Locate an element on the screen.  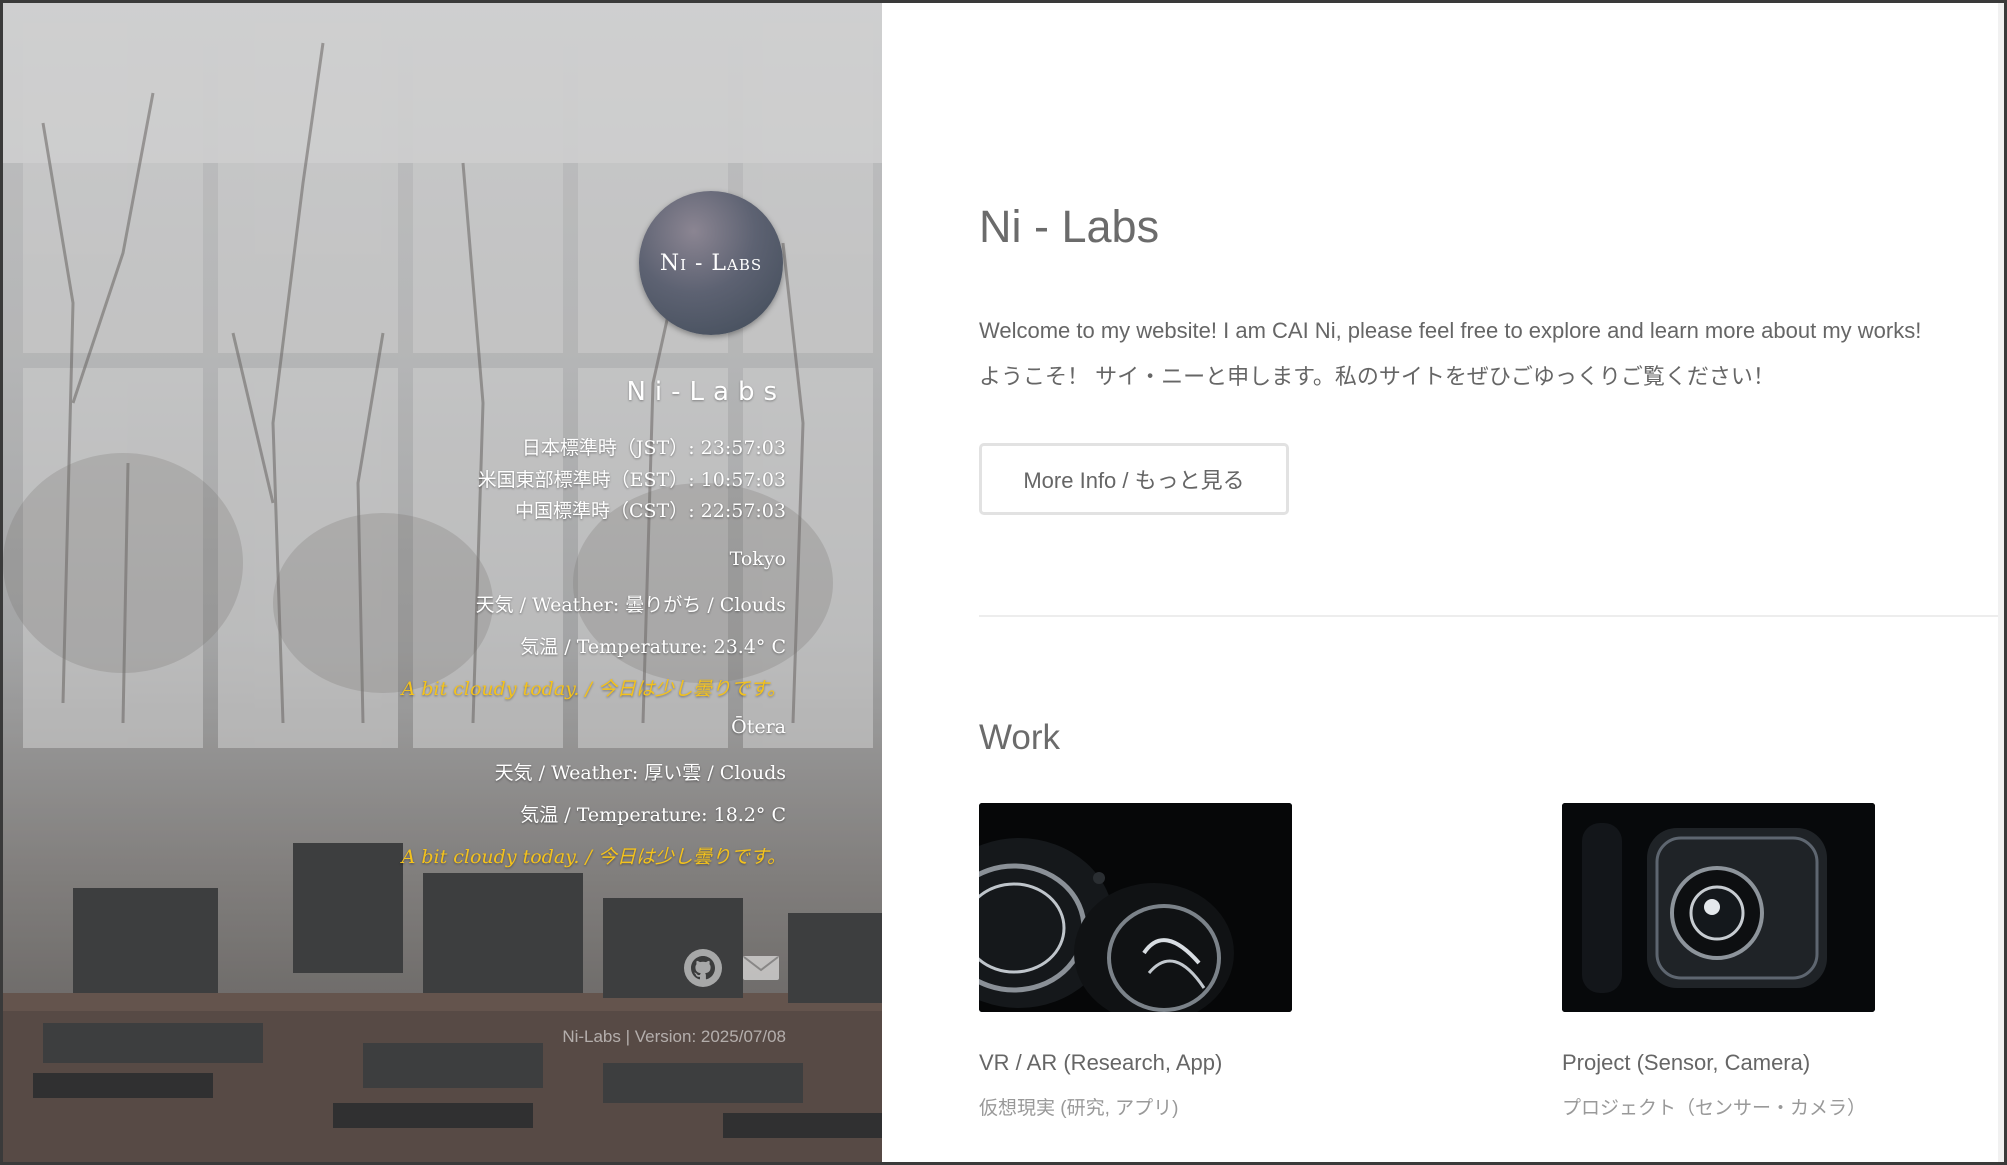
social-links is located at coordinates (732, 968).